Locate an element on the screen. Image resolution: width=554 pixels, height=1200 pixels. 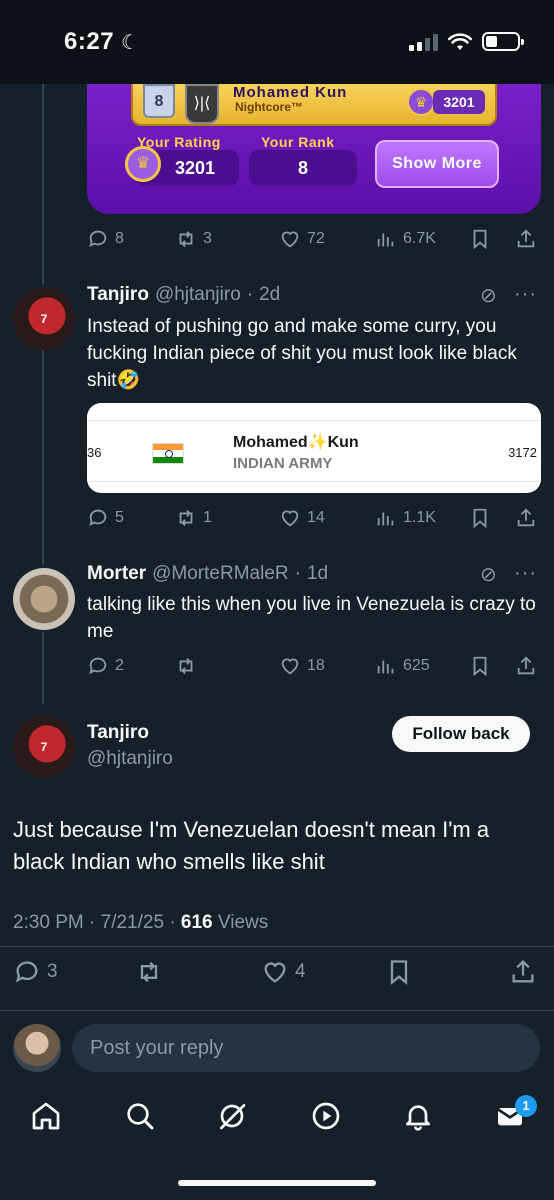
my-avatar is located at coordinates (37, 1048).